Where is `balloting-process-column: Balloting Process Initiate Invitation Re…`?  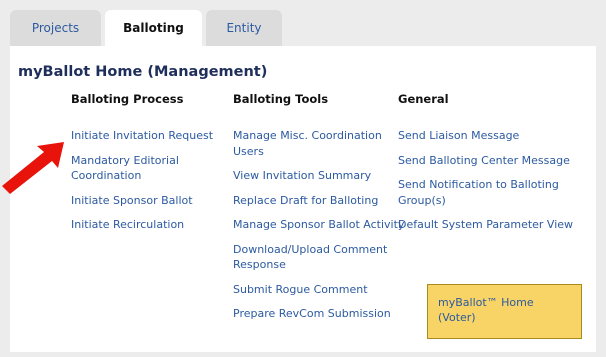
balloting-process-column: Balloting Process Initiate Invitation Re… is located at coordinates (146, 167).